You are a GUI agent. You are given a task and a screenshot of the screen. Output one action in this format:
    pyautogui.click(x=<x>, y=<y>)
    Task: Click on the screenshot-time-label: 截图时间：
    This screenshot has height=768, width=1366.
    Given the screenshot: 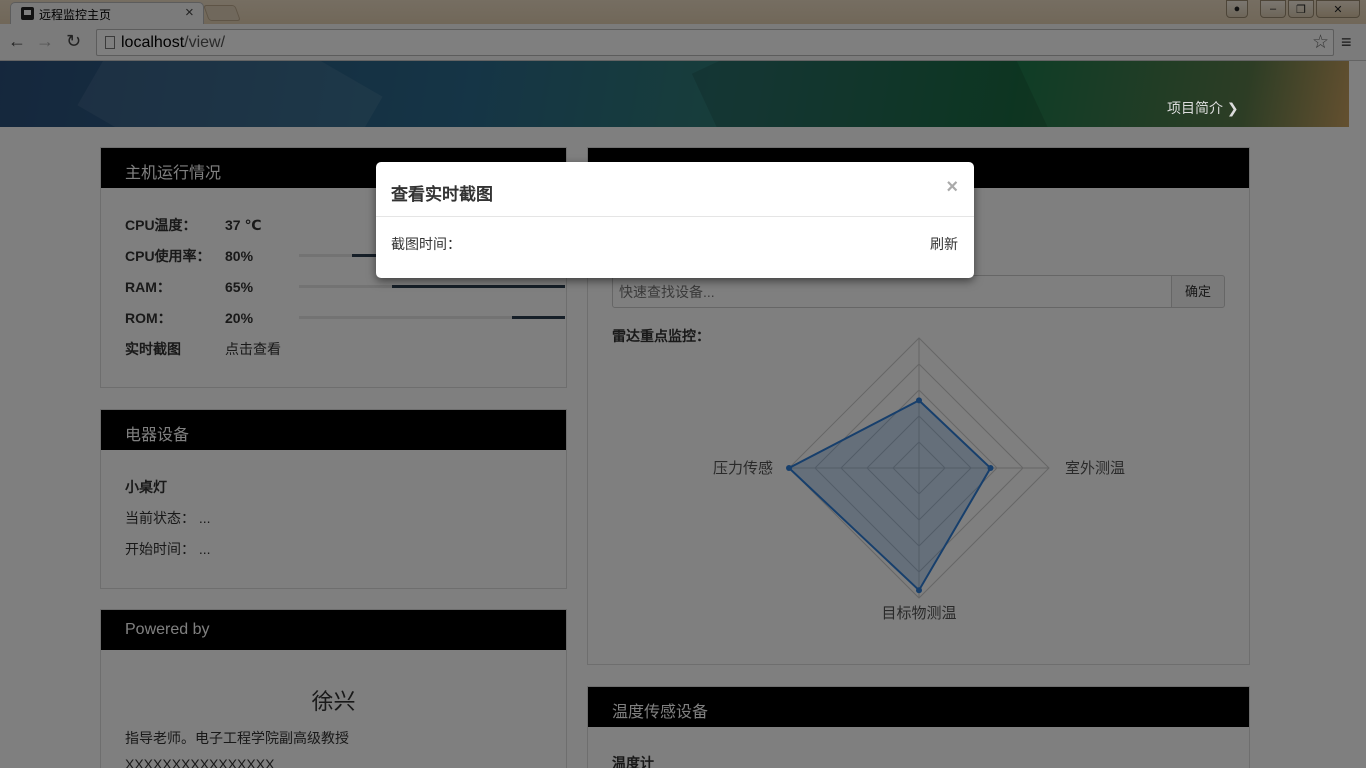 What is the action you would take?
    pyautogui.click(x=426, y=244)
    